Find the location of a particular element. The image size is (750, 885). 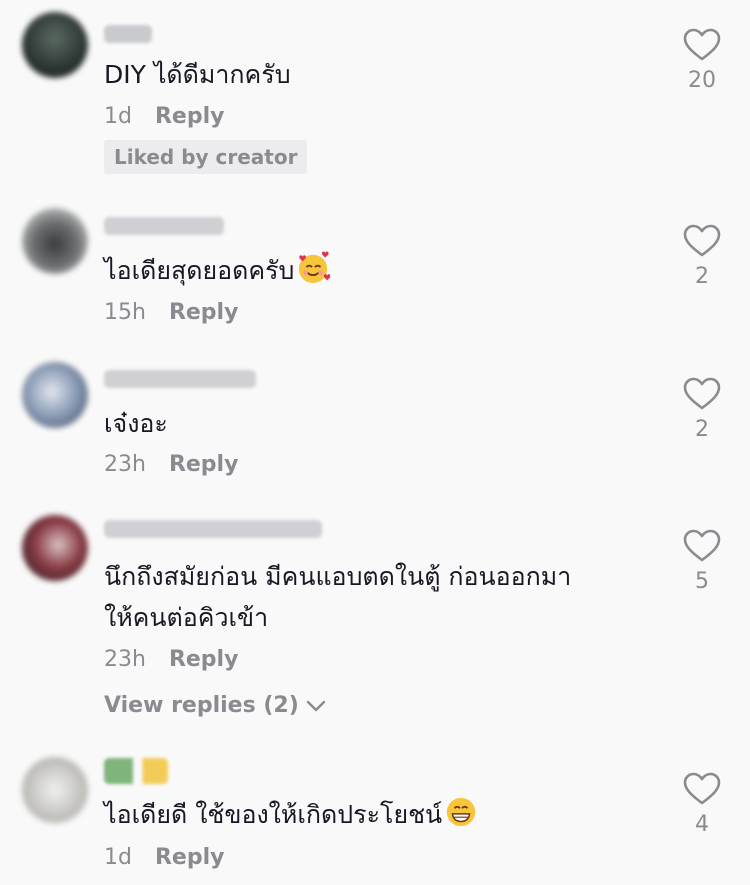

like-button: 4 is located at coordinates (702, 804).